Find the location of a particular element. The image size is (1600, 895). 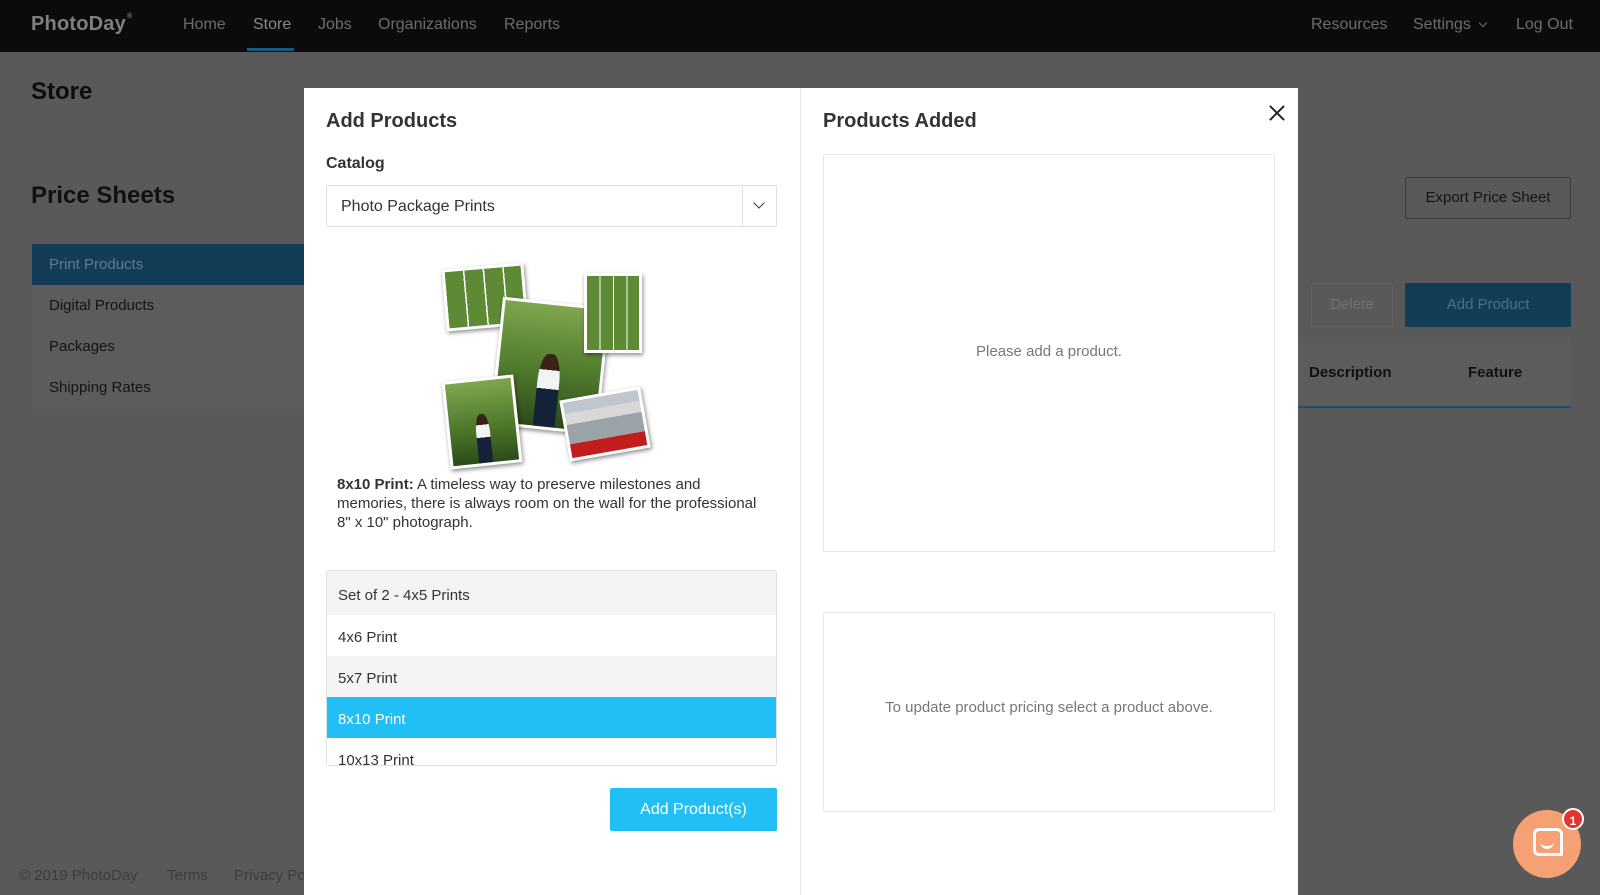

product-description-name: 8x10 Print: is located at coordinates (375, 484).